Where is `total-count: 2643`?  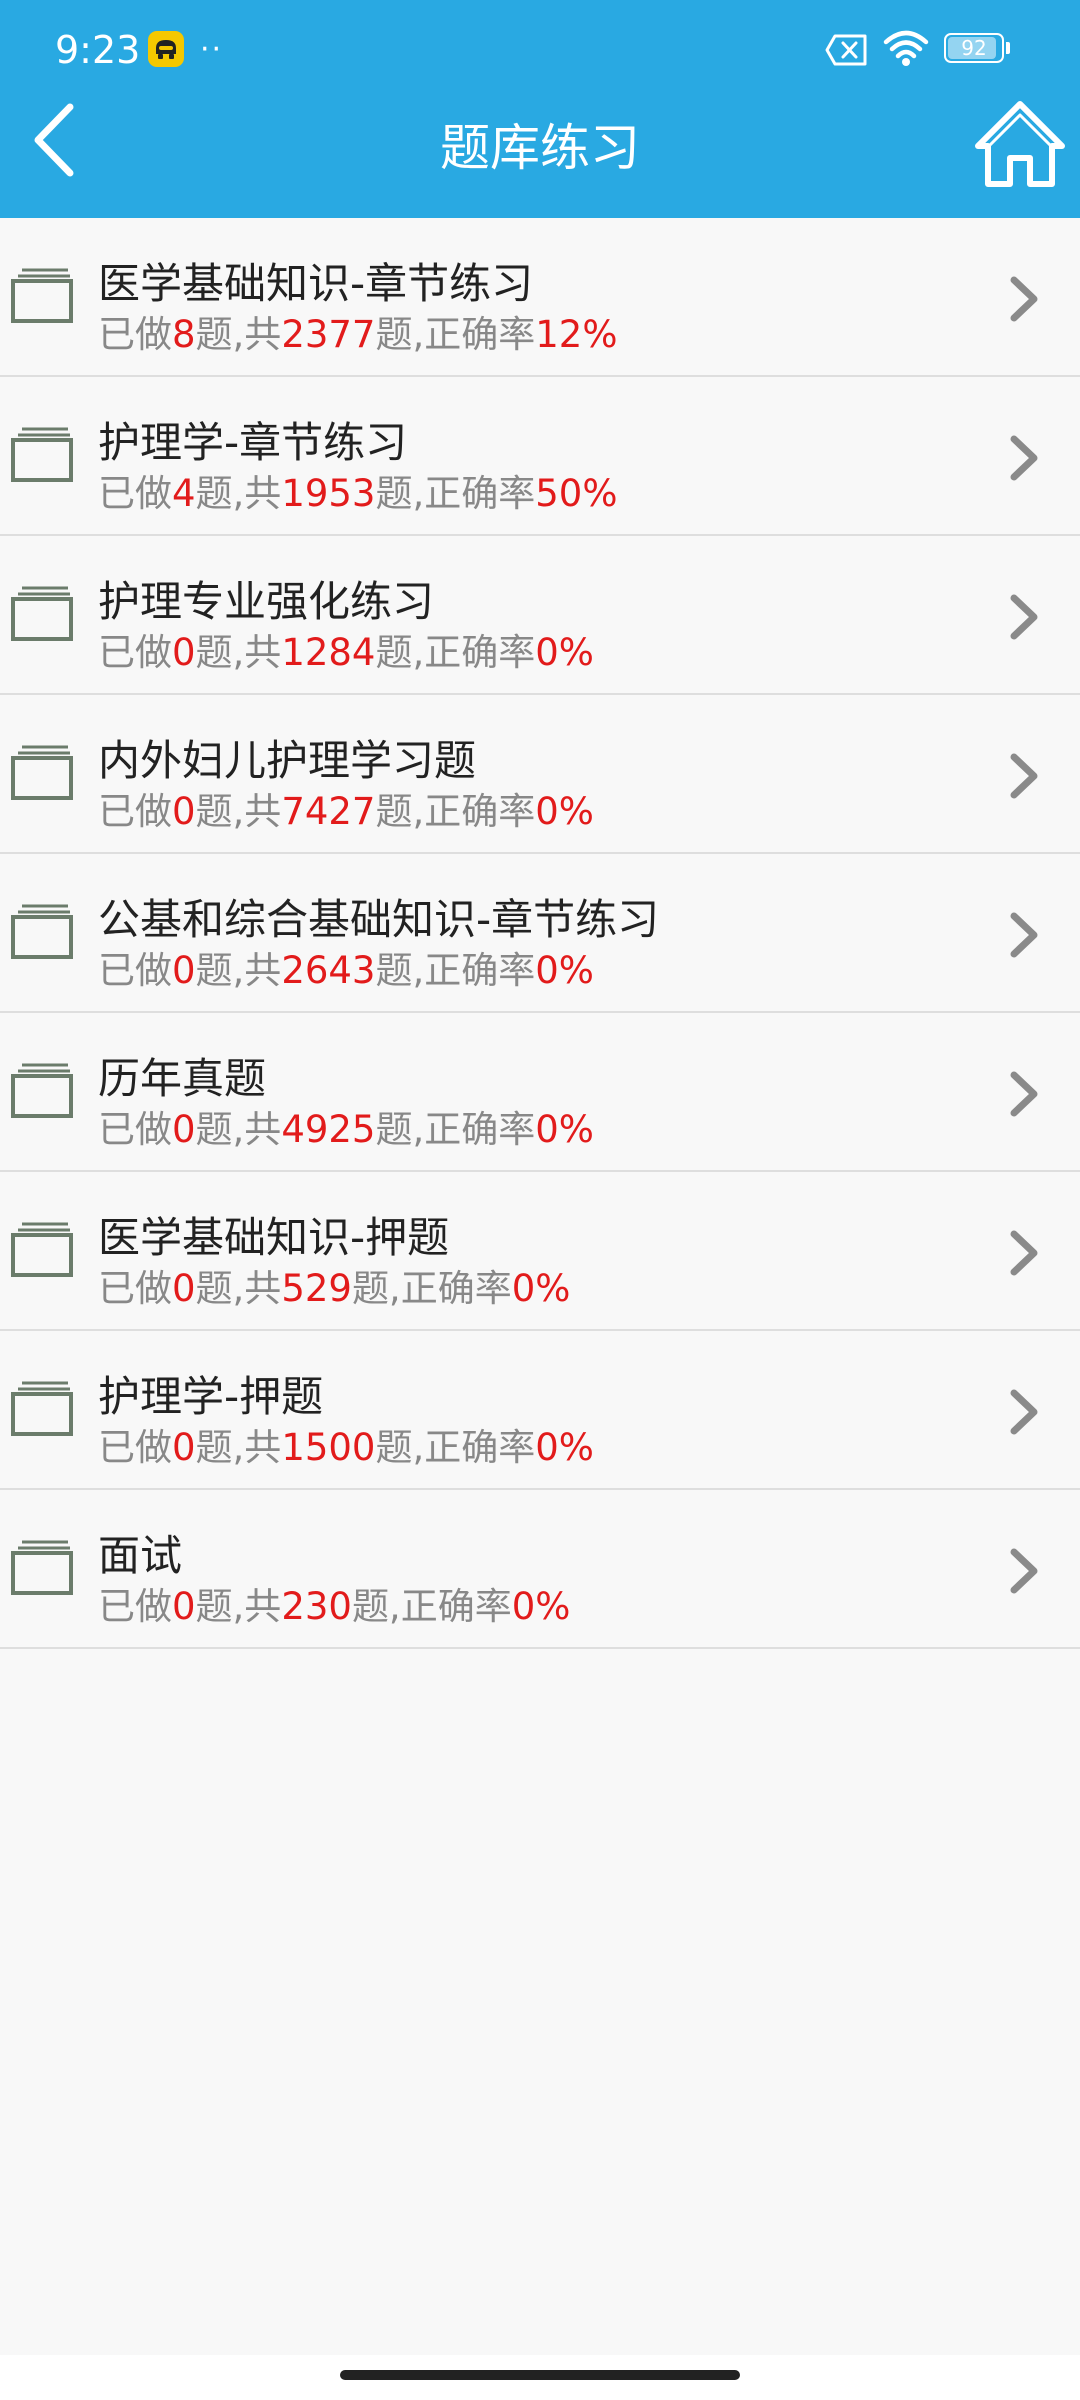
total-count: 2643 is located at coordinates (328, 970).